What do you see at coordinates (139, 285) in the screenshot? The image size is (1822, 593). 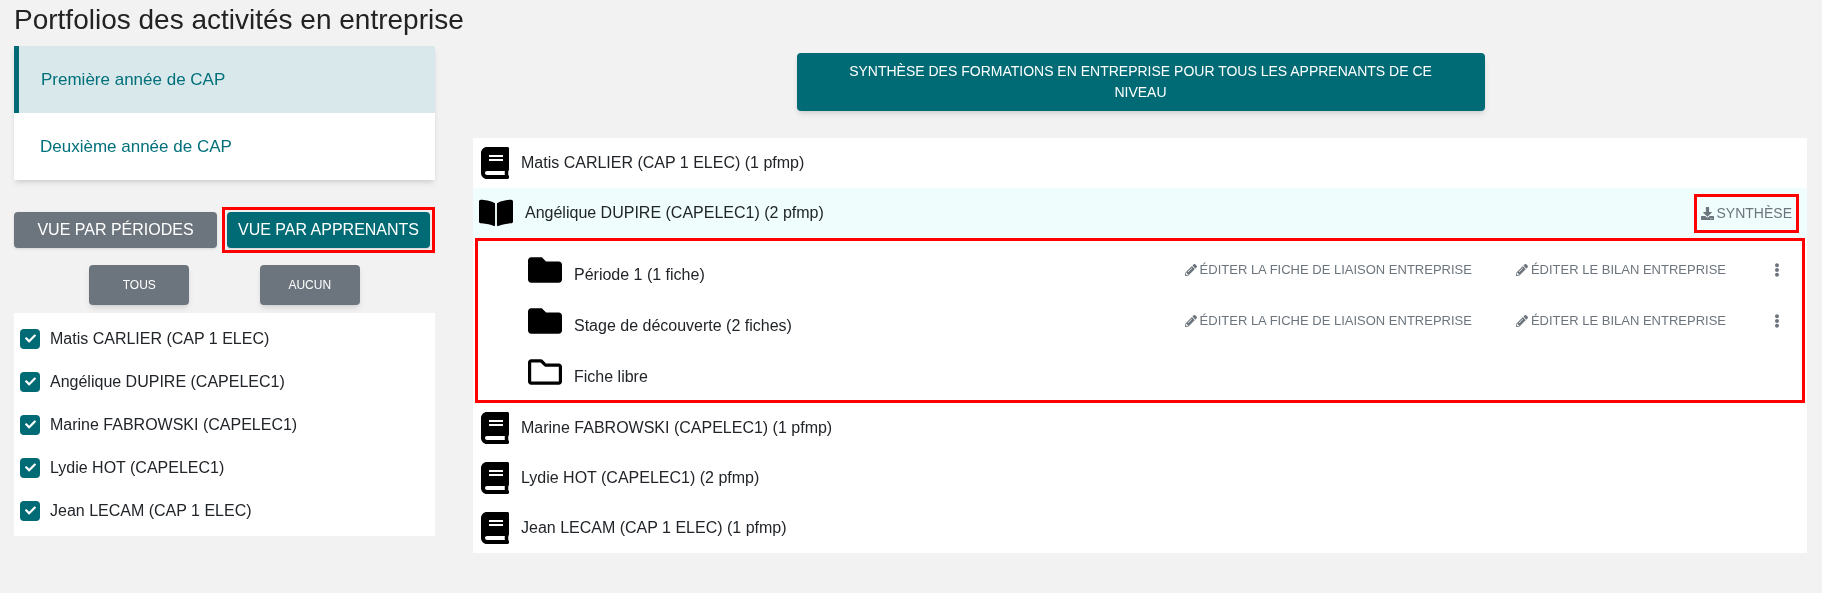 I see `select-button: TOUS` at bounding box center [139, 285].